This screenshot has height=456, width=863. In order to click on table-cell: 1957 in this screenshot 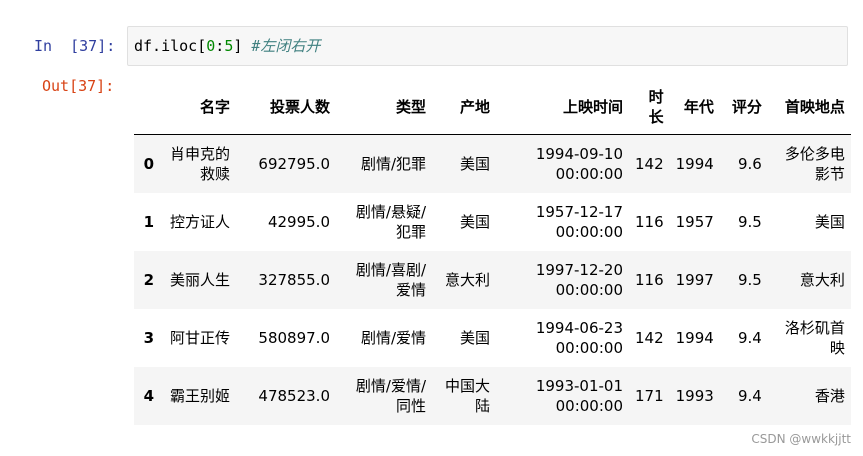, I will do `click(694, 221)`.